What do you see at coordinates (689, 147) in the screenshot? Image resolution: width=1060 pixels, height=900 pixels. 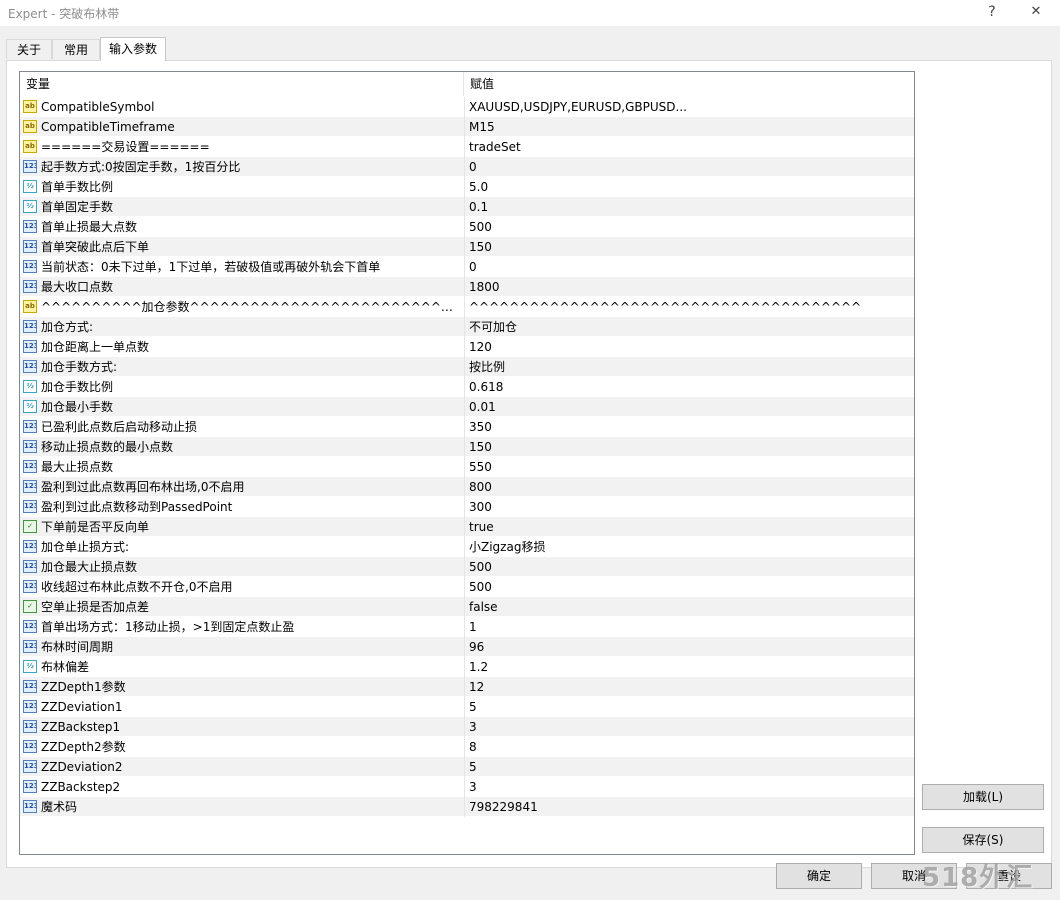 I see `parameter-value: tradeSet` at bounding box center [689, 147].